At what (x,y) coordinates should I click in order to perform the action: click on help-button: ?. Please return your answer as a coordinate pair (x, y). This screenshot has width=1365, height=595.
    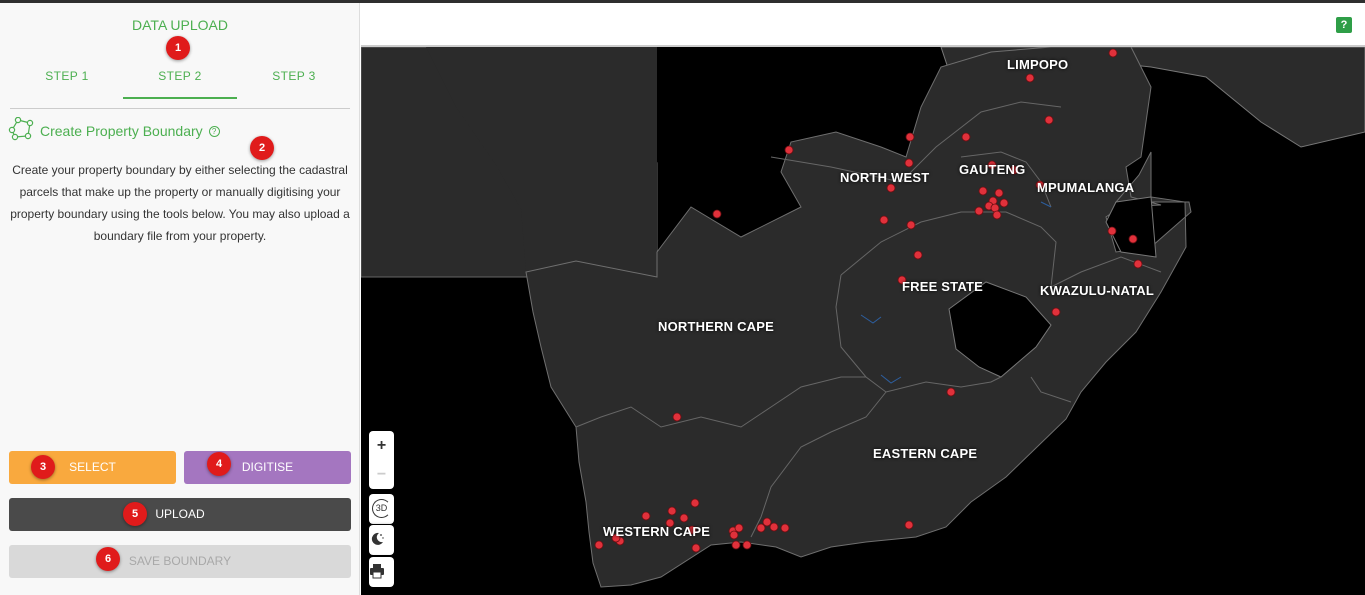
    Looking at the image, I should click on (1344, 25).